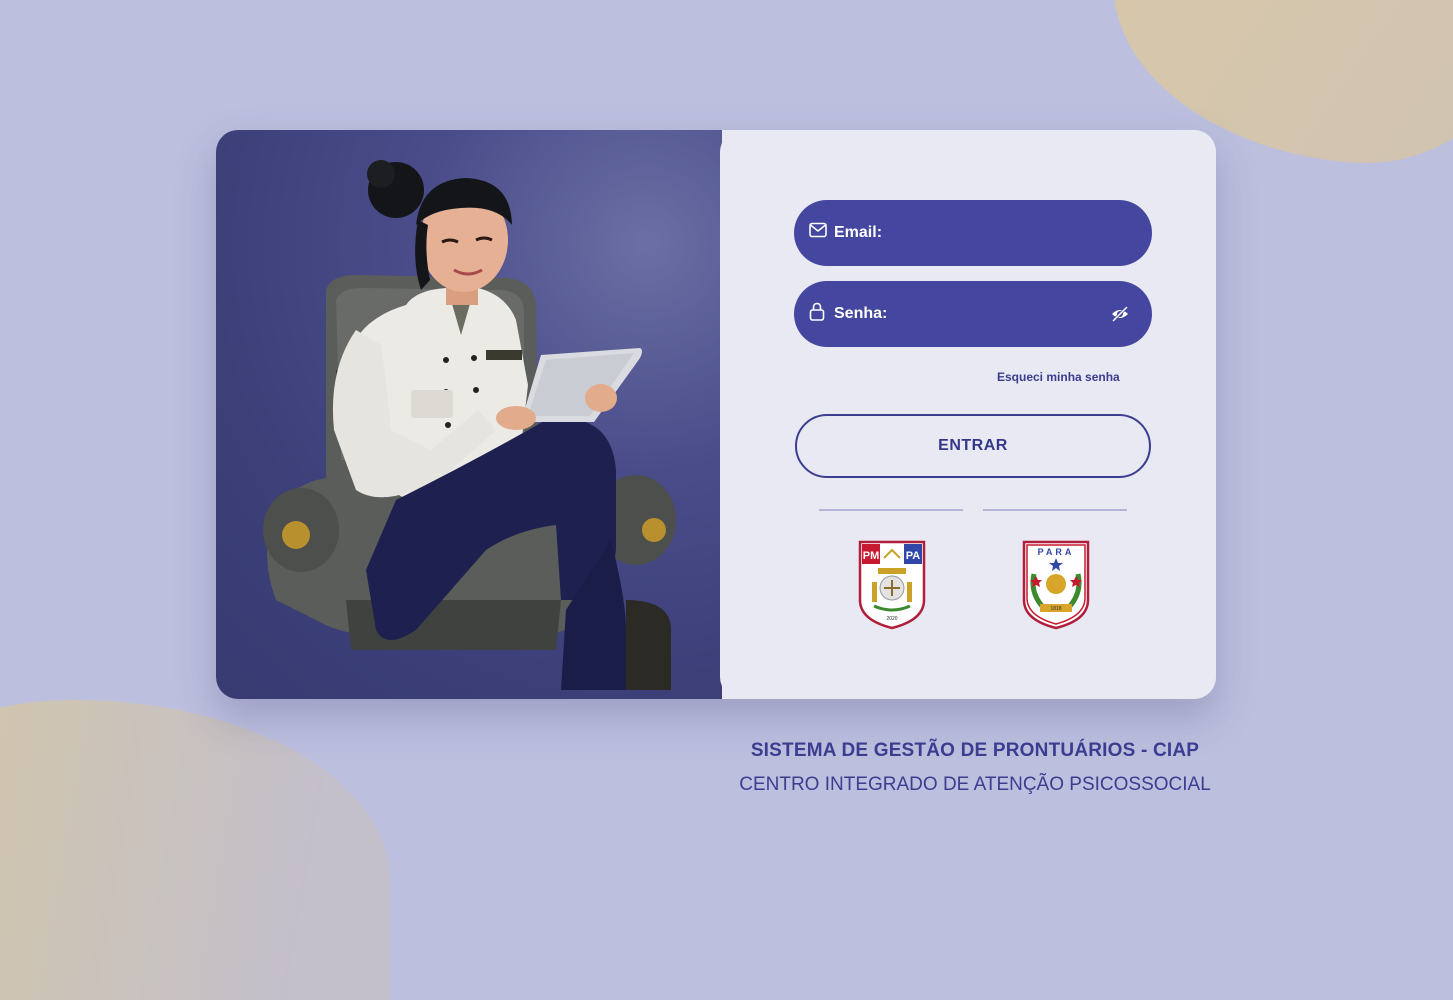 This screenshot has height=1000, width=1453. I want to click on password-input, so click(998, 315).